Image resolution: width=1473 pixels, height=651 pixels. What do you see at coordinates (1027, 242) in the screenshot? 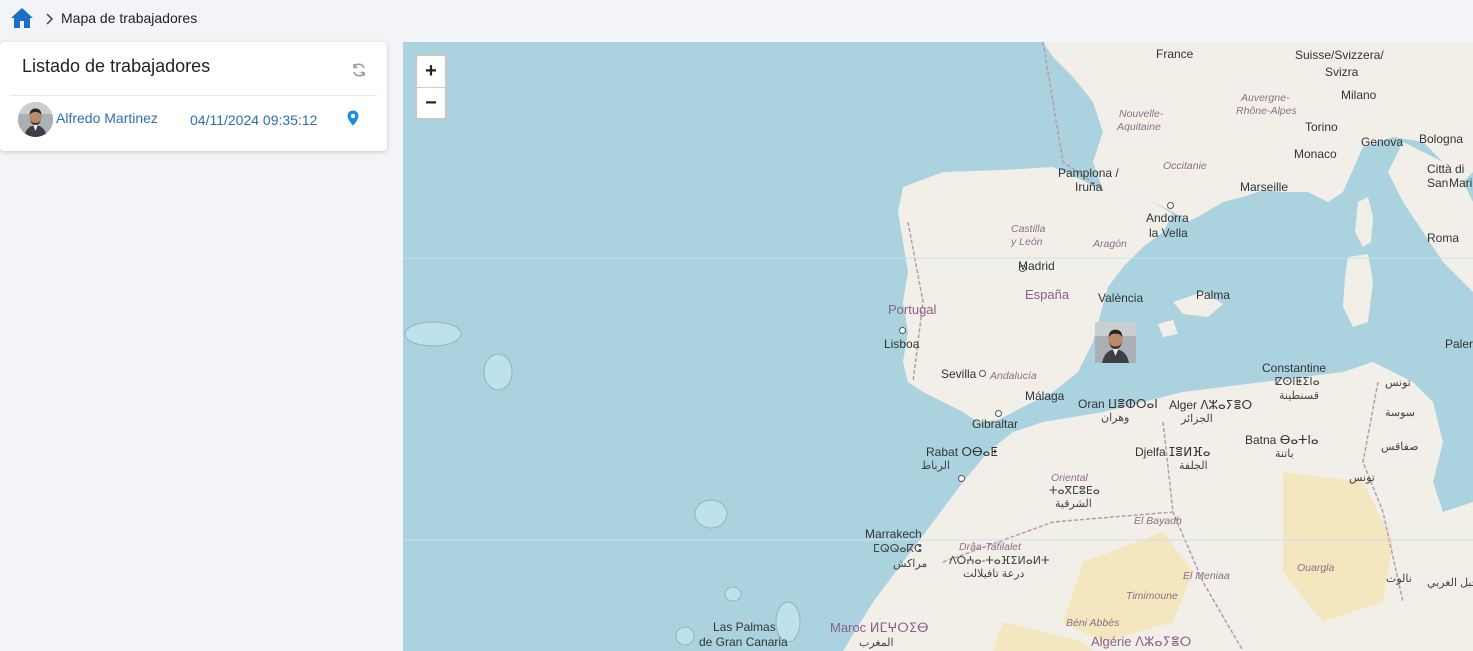
I see `map-label: y León` at bounding box center [1027, 242].